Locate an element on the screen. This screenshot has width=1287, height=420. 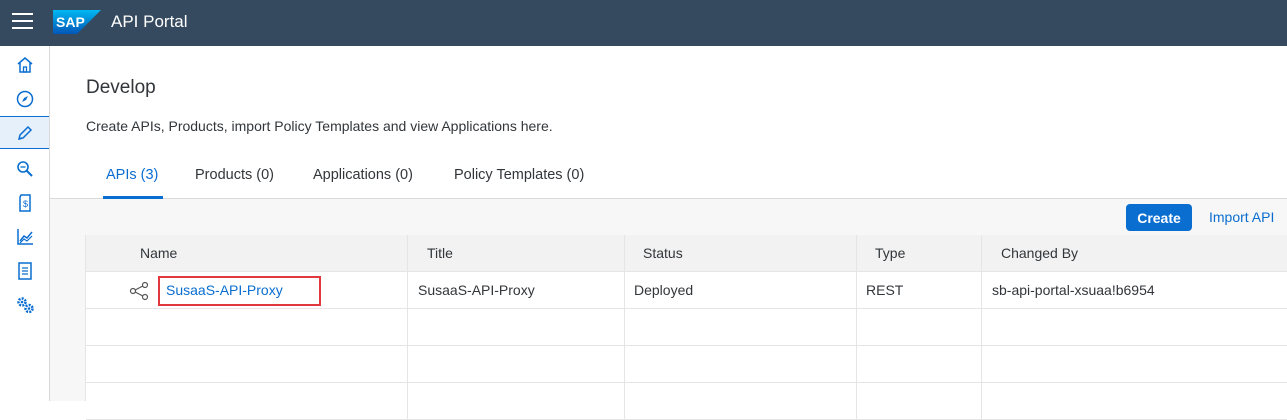
pencil-icon is located at coordinates (24, 132).